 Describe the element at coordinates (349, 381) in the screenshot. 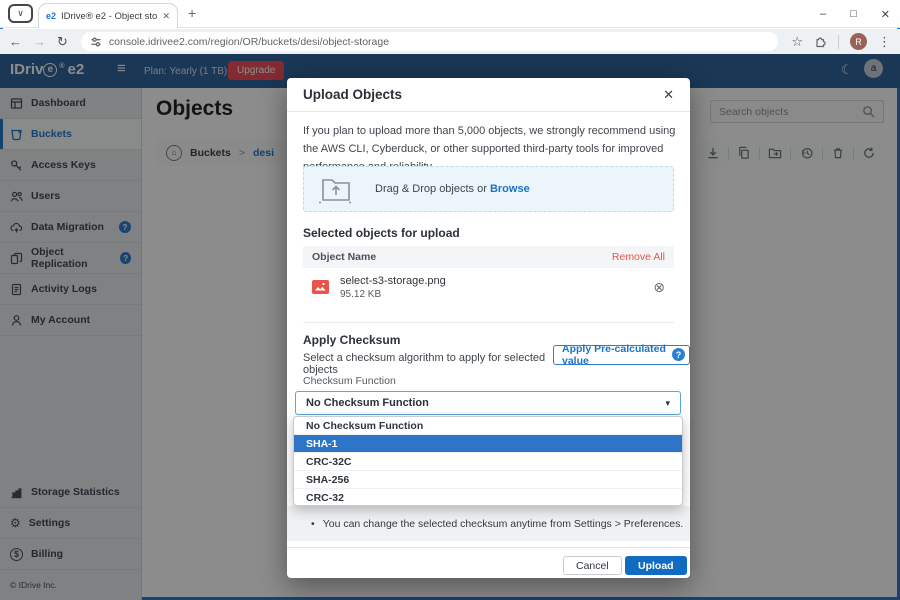

I see `checksum-function-label: Checksum Function` at that location.